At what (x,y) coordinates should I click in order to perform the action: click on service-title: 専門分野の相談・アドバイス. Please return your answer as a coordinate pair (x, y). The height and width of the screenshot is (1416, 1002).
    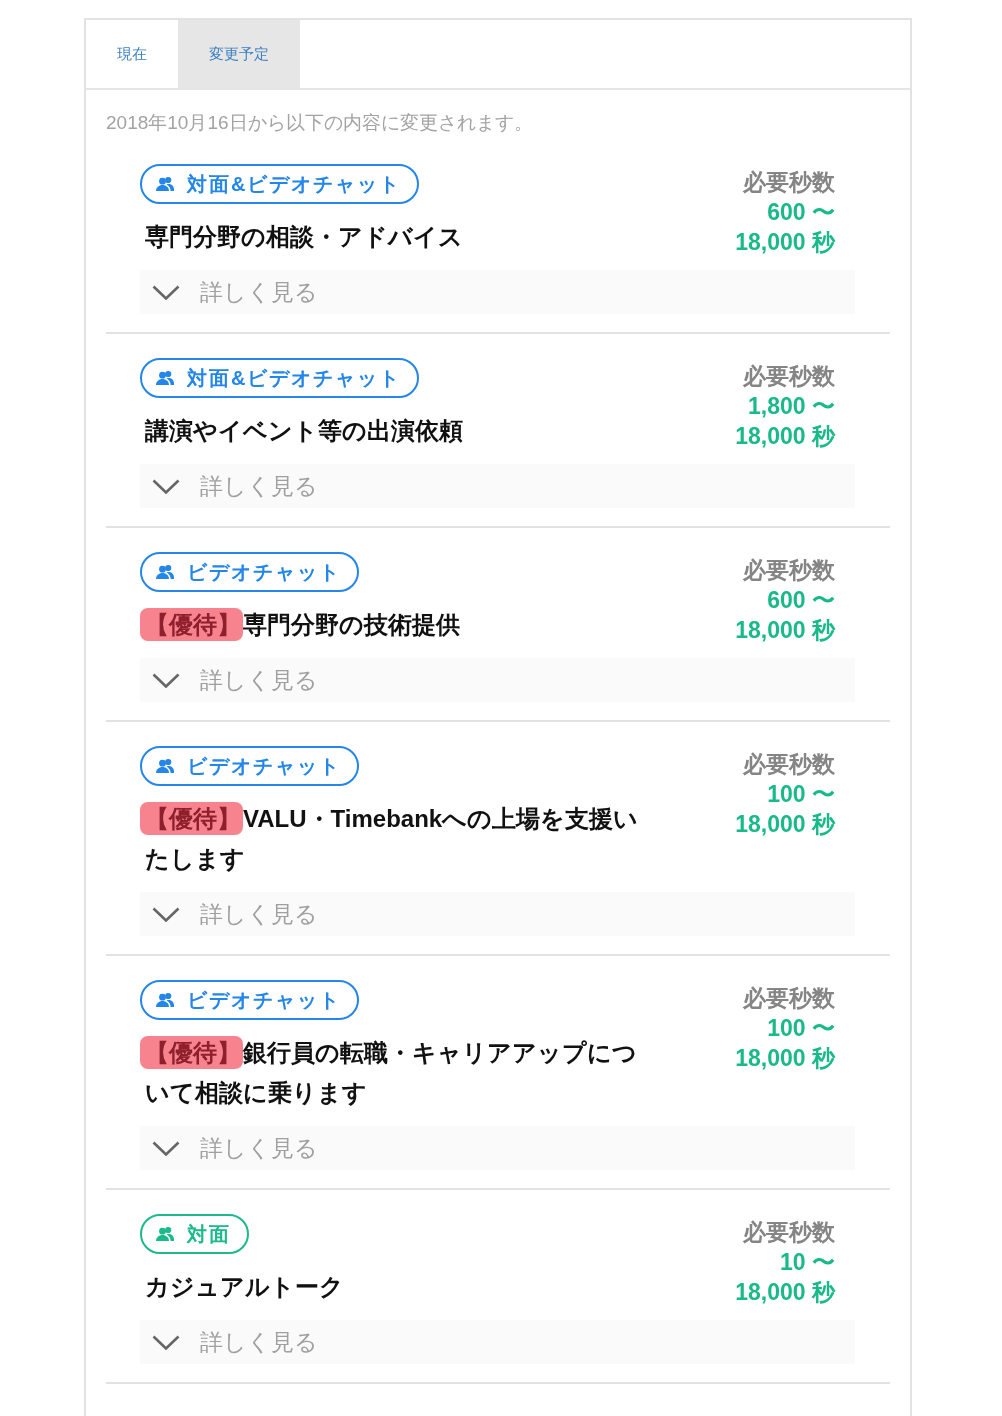
    Looking at the image, I should click on (304, 237).